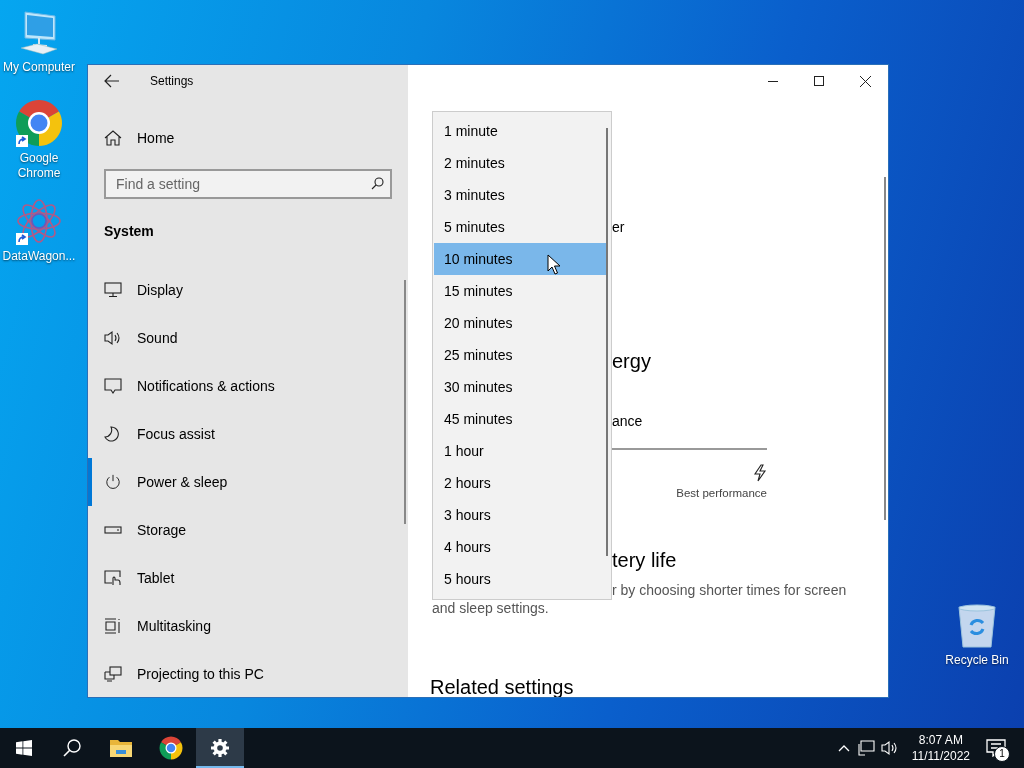 The height and width of the screenshot is (768, 1024). I want to click on back-arrow-icon, so click(112, 81).